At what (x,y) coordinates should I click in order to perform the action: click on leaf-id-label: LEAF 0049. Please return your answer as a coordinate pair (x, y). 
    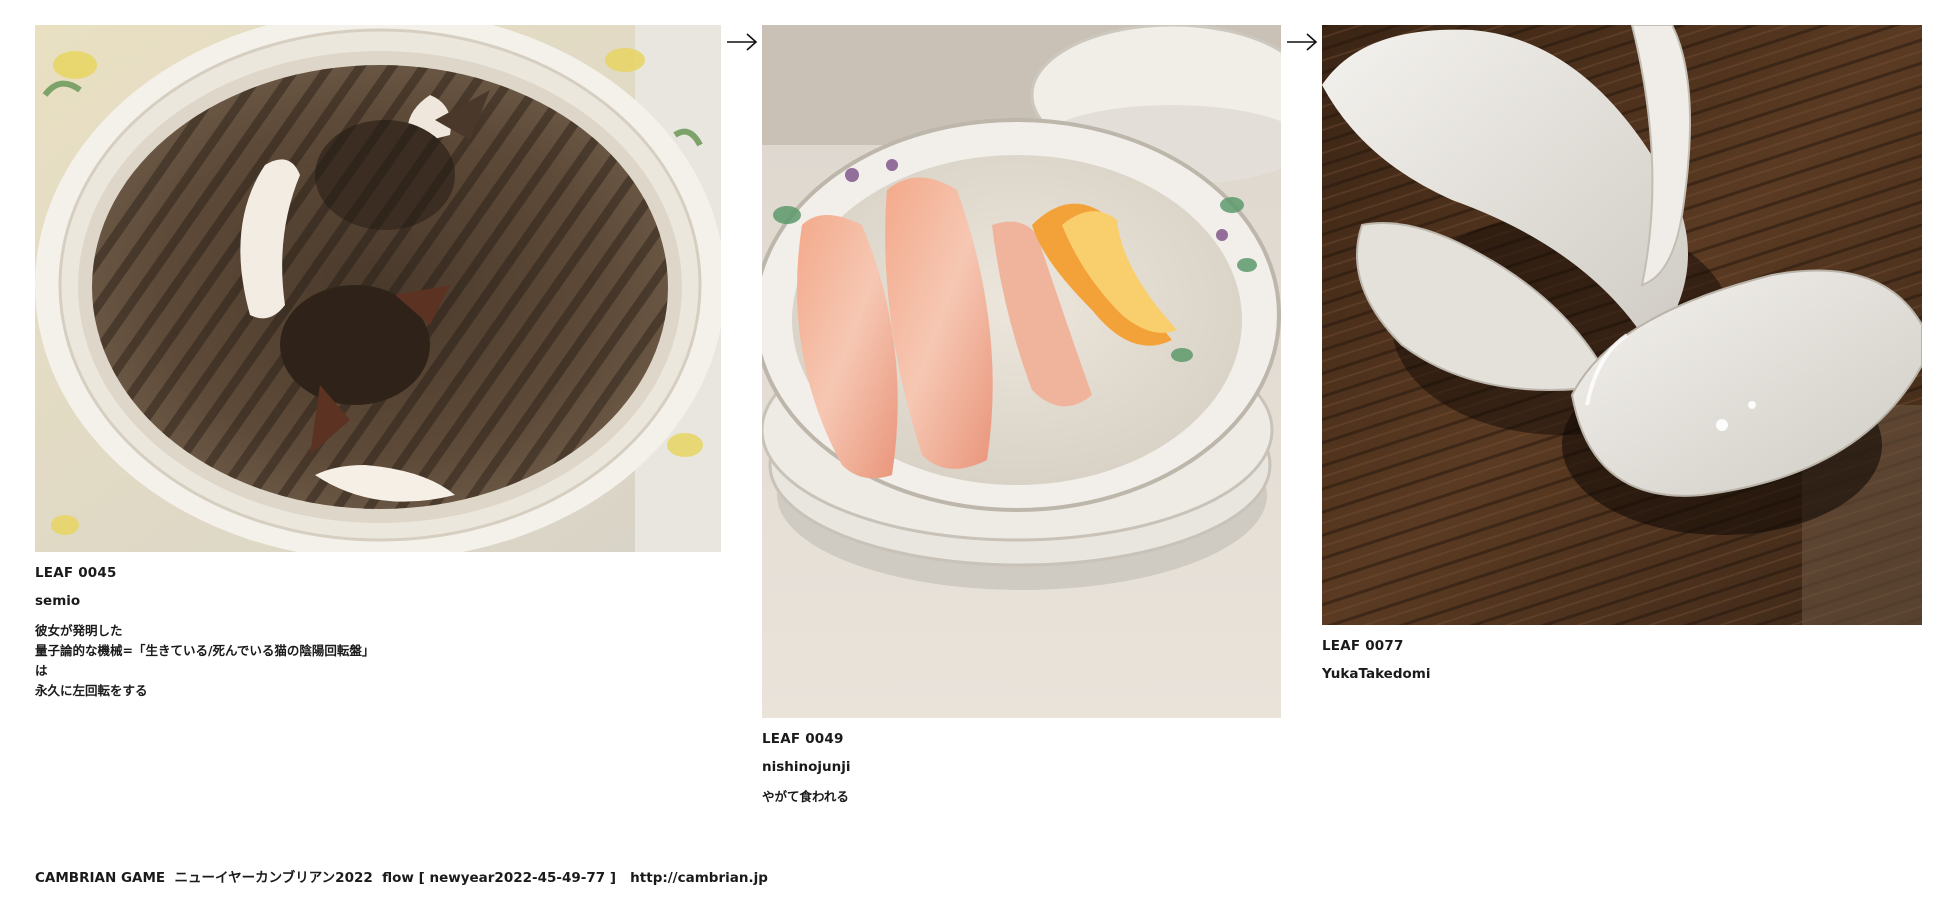
    Looking at the image, I should click on (803, 739).